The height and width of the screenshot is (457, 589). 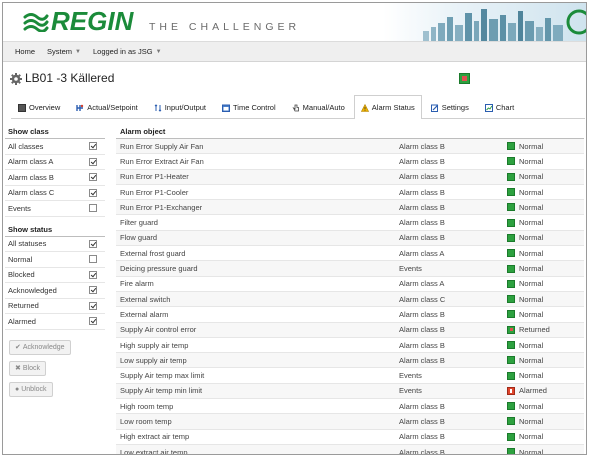 I want to click on table-row: External frost guard Alarm class A Normal, so click(x=350, y=254).